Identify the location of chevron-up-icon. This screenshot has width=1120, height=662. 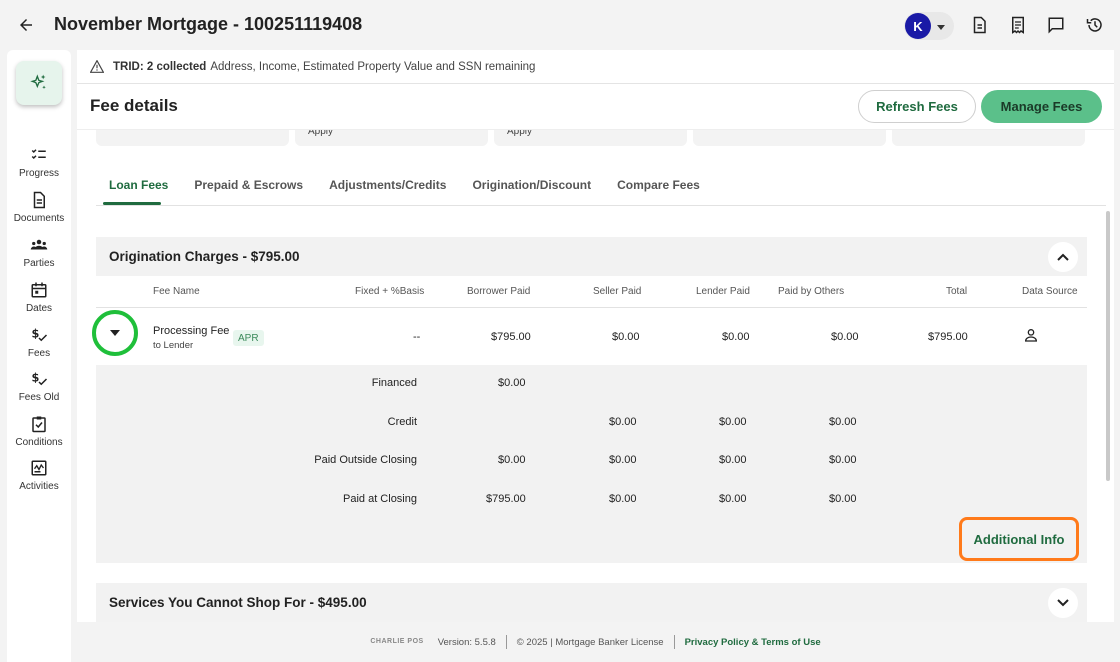
(1063, 257).